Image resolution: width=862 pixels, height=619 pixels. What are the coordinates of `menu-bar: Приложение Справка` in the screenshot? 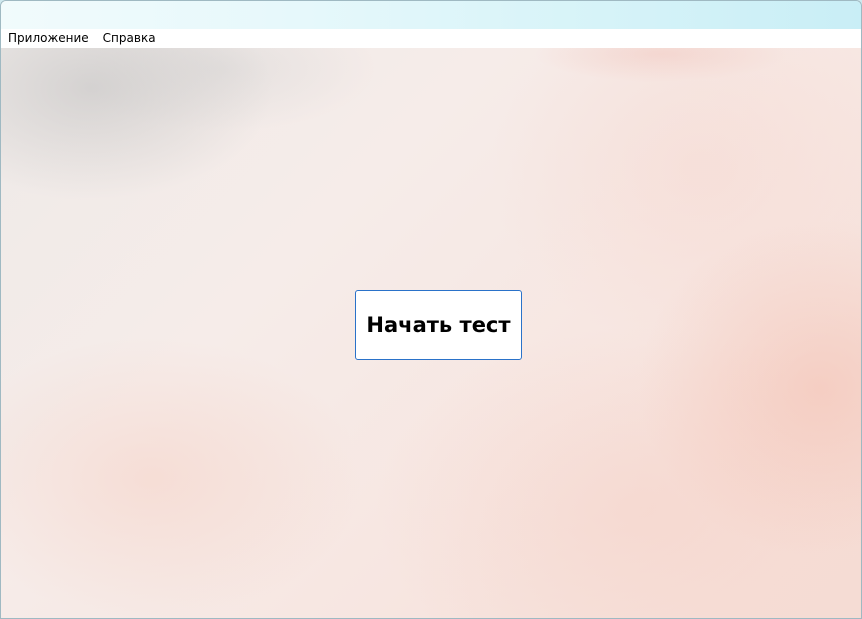 It's located at (431, 38).